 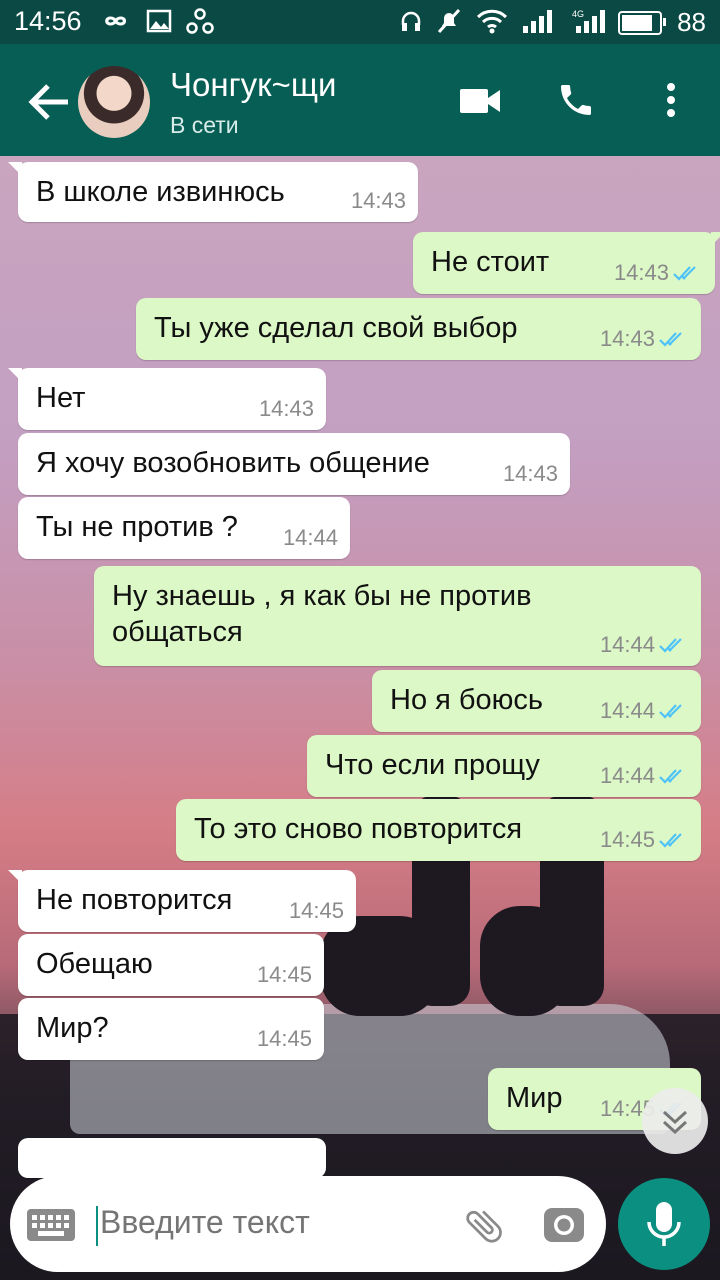 I want to click on incoming-message: Я хочу возобновить общение 14:43, so click(x=294, y=464).